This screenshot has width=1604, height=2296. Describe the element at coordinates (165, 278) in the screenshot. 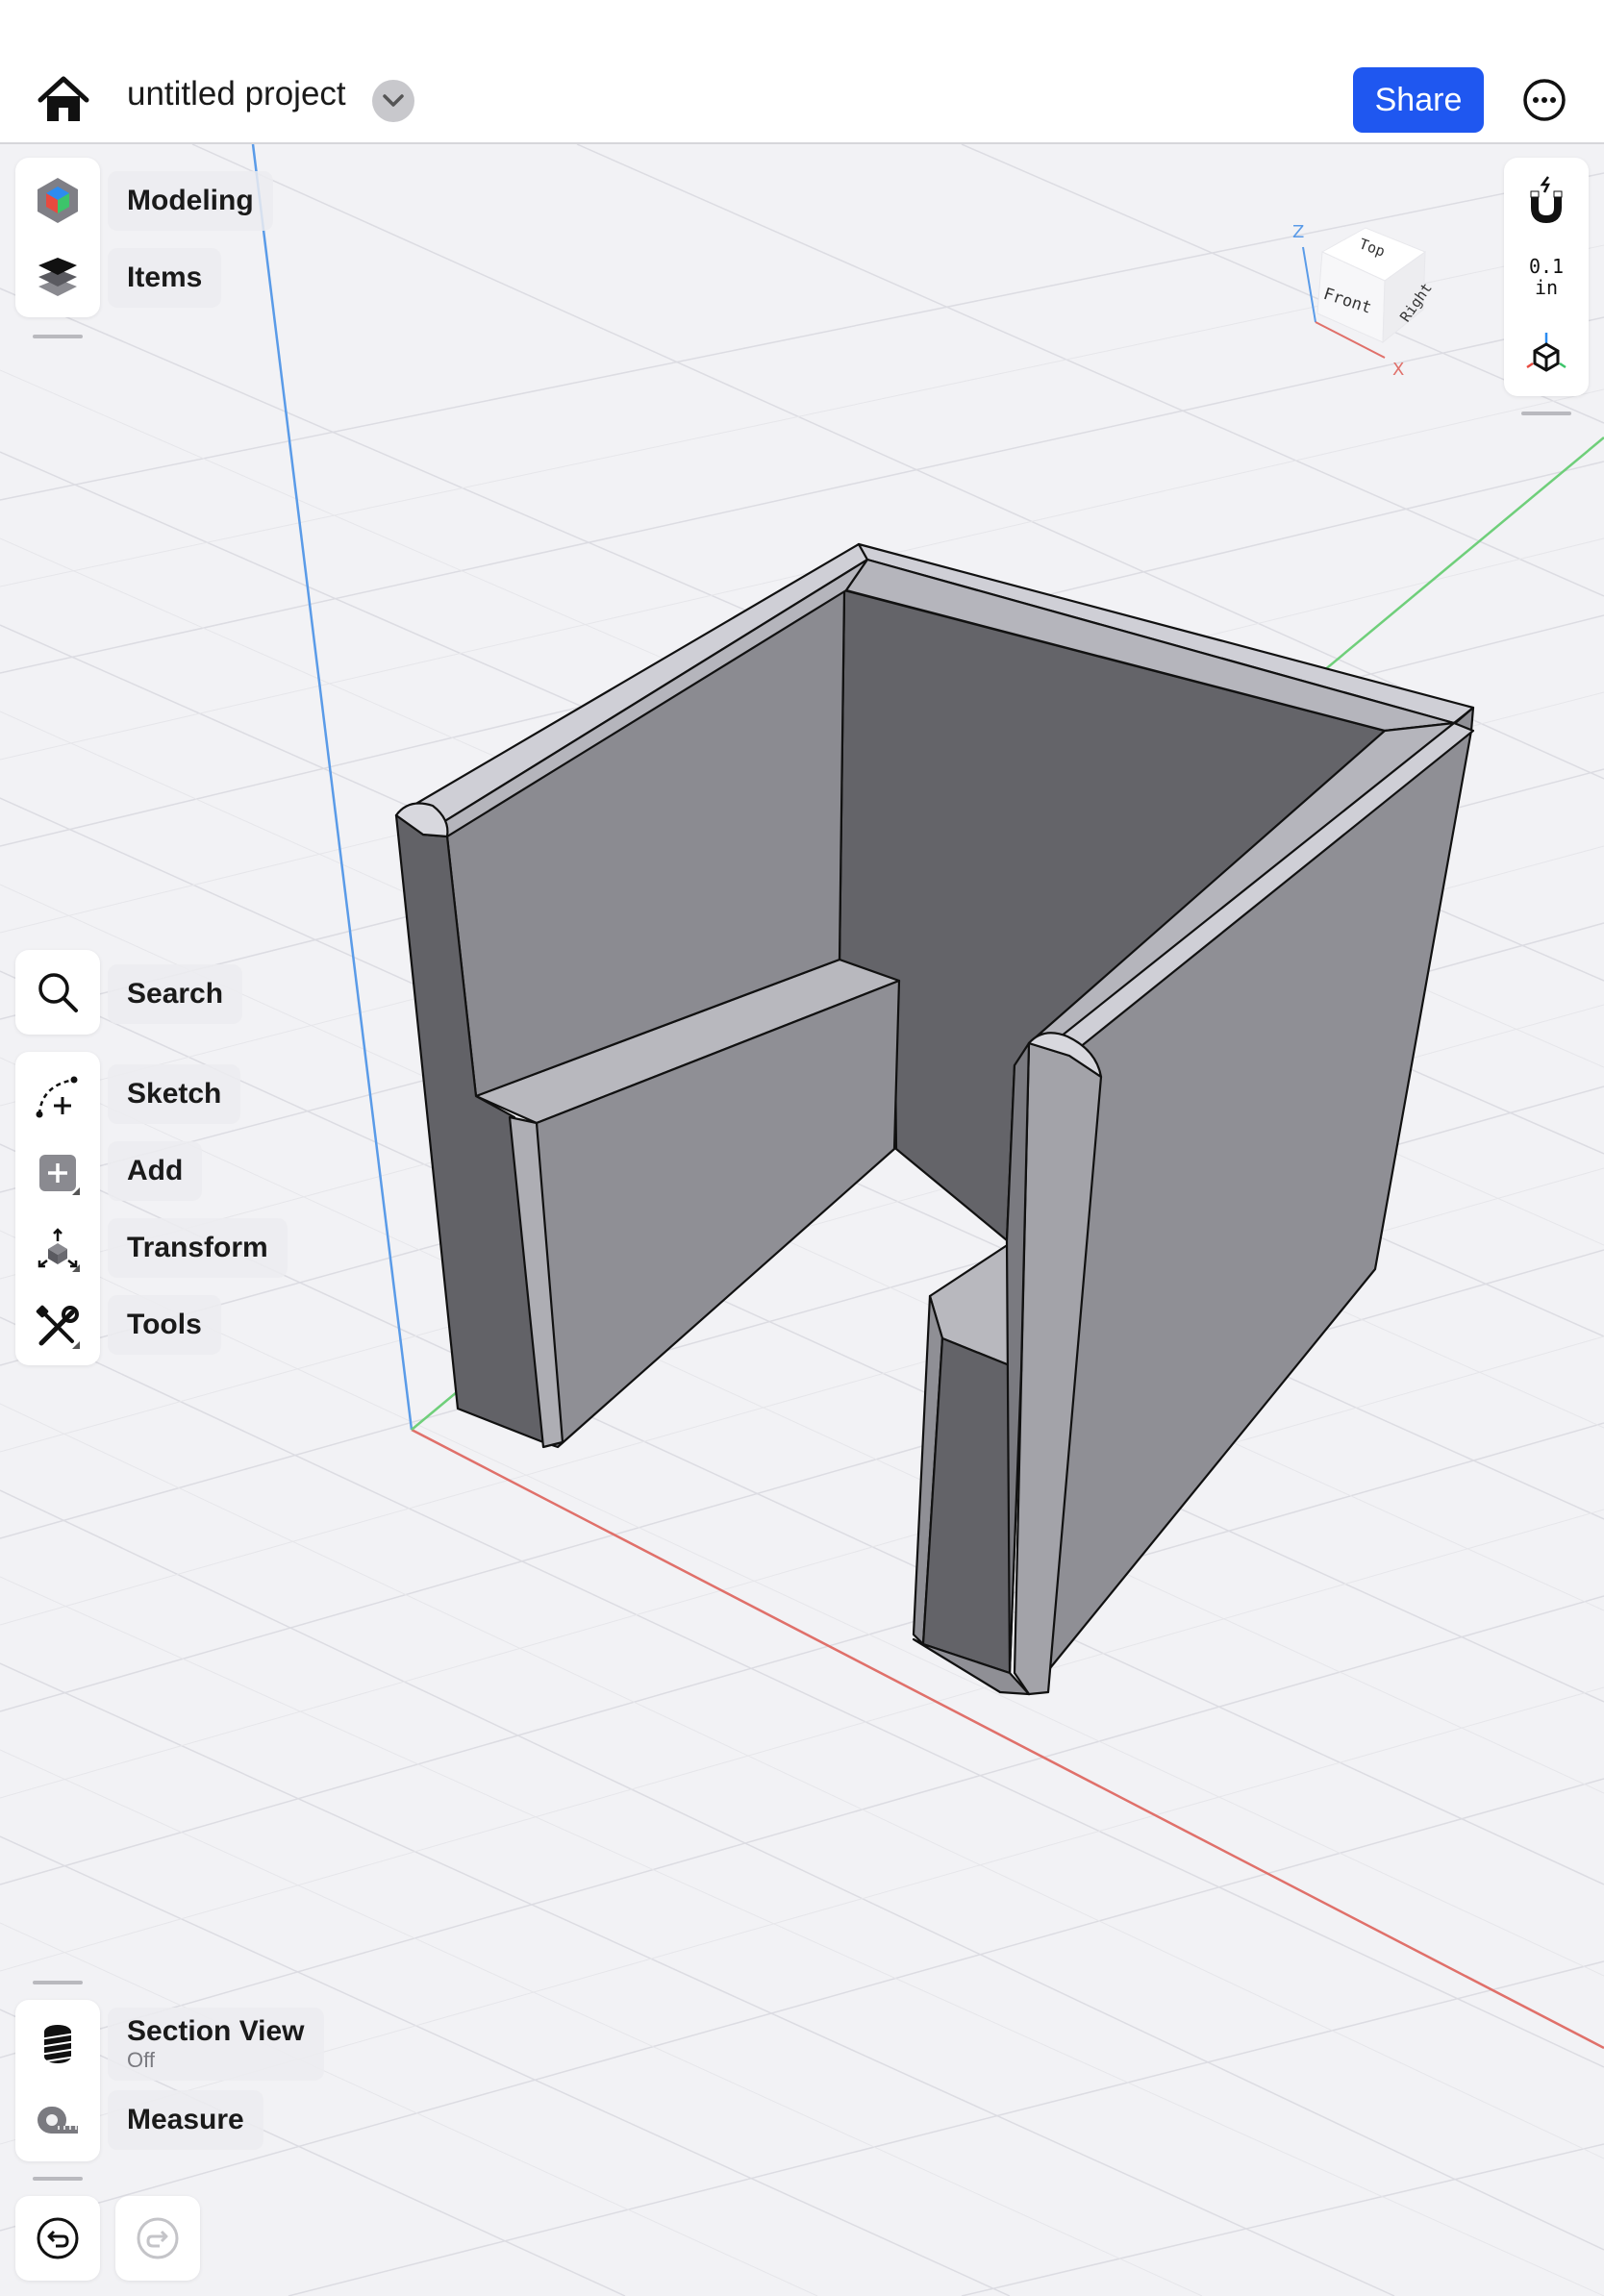

I see `menu-items: Items` at that location.